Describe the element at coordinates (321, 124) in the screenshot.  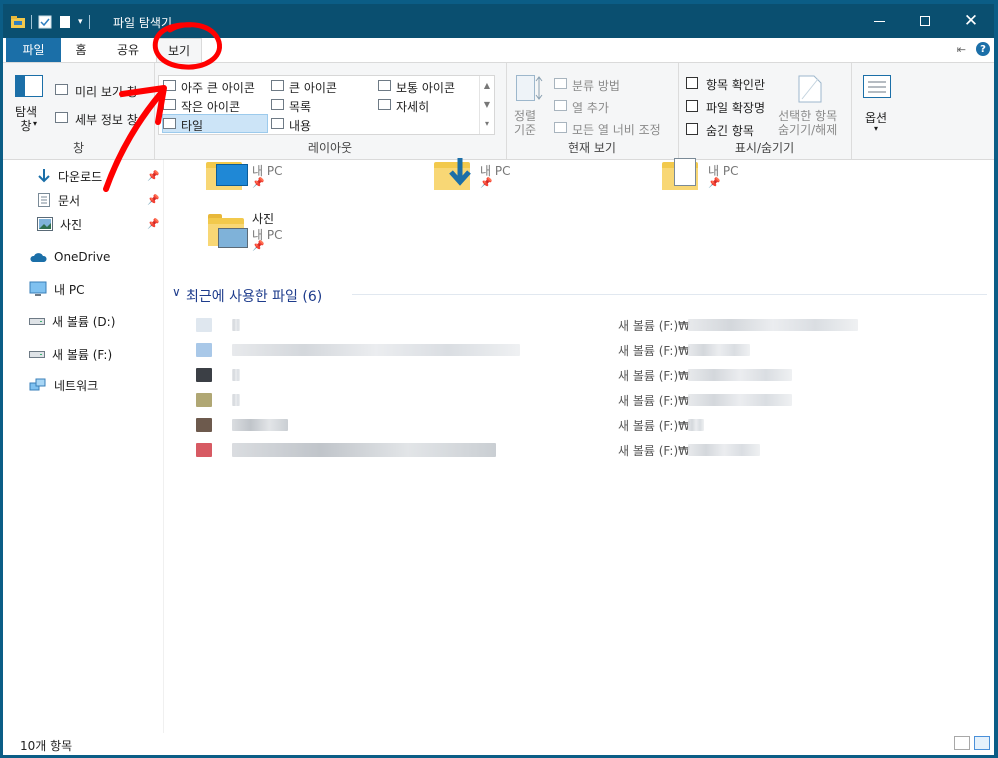
I see `layout-content: 내용` at that location.